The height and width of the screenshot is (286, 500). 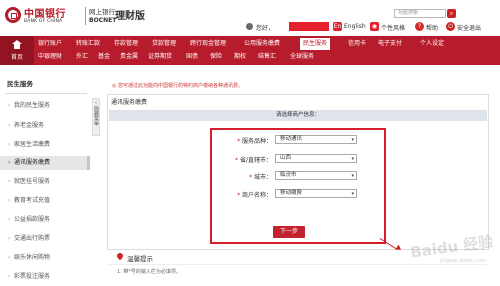 What do you see at coordinates (45, 145) in the screenshot?
I see `sidebar-item-home-bills: 家居生活缴费` at bounding box center [45, 145].